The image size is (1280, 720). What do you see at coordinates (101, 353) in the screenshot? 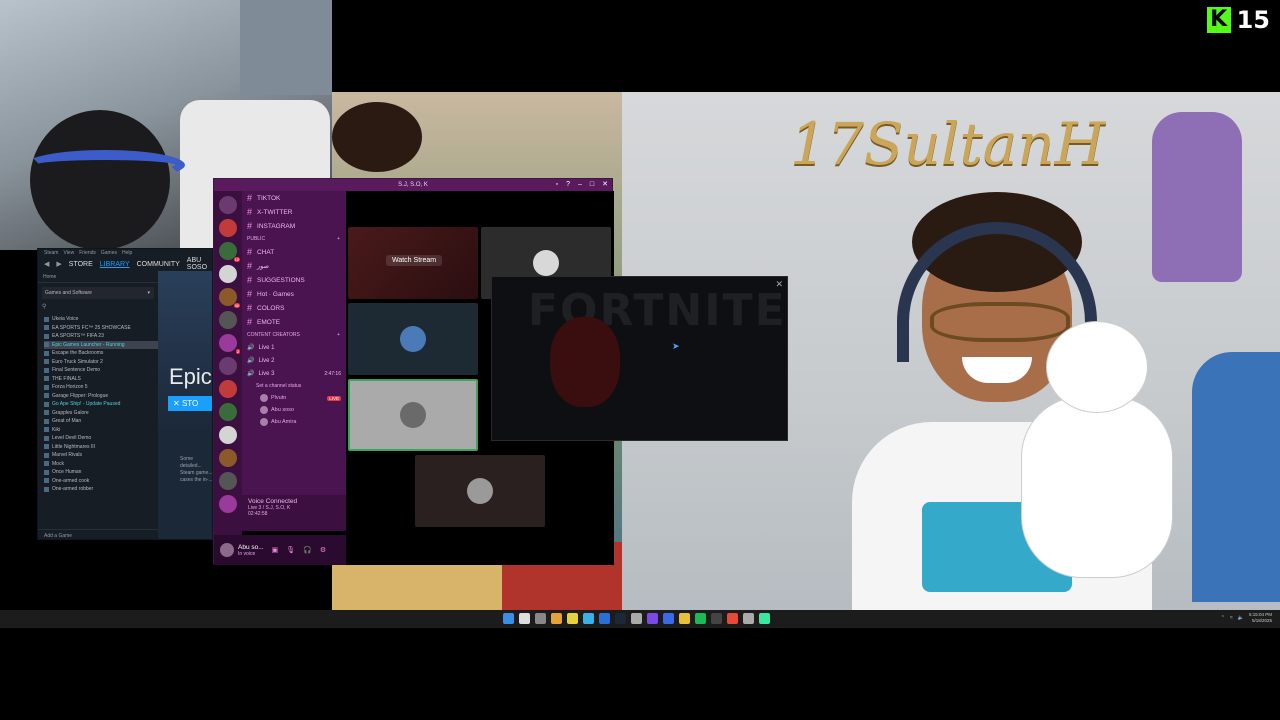
I see `steam-game-item: Escape the Backrooms` at bounding box center [101, 353].